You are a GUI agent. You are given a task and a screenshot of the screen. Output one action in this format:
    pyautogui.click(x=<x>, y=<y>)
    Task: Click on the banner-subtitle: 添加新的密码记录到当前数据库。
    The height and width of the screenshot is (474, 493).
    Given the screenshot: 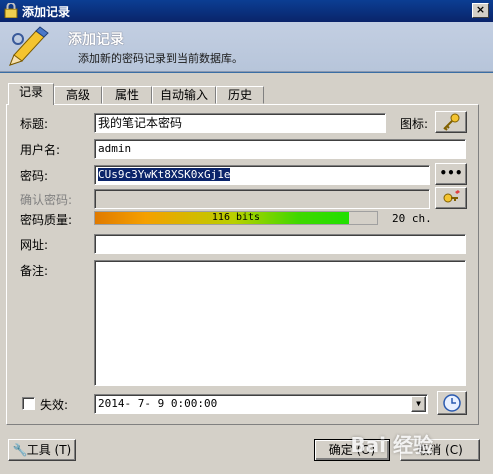 What is the action you would take?
    pyautogui.click(x=160, y=58)
    